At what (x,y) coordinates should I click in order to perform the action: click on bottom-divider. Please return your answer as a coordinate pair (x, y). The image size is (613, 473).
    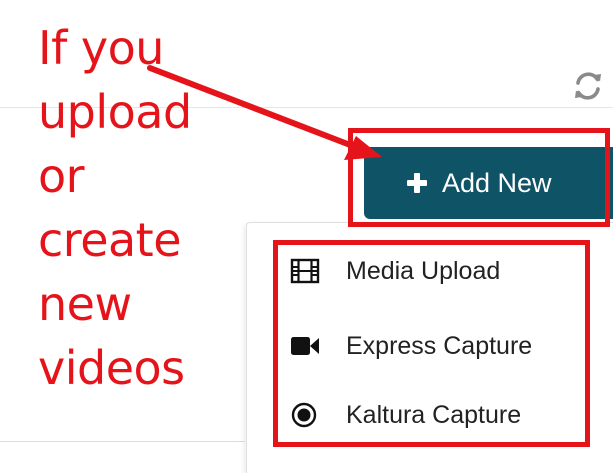
    Looking at the image, I should click on (122, 441).